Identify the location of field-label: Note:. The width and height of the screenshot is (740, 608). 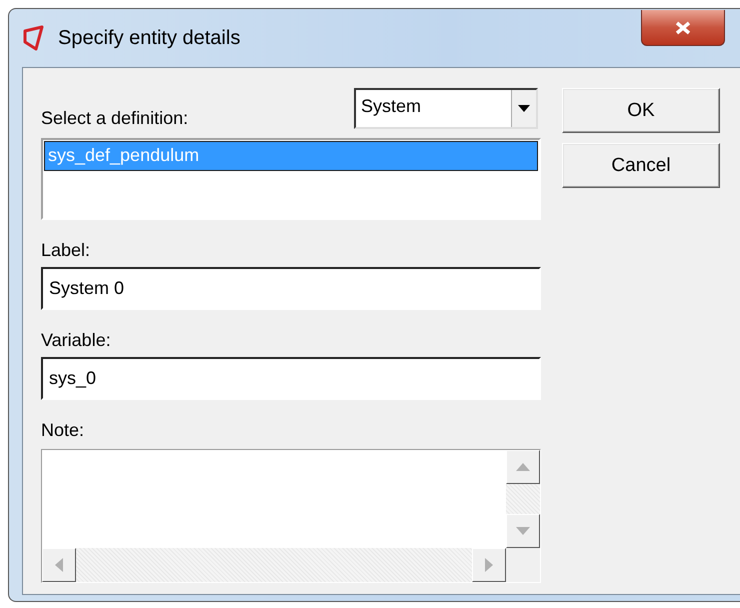
(63, 430).